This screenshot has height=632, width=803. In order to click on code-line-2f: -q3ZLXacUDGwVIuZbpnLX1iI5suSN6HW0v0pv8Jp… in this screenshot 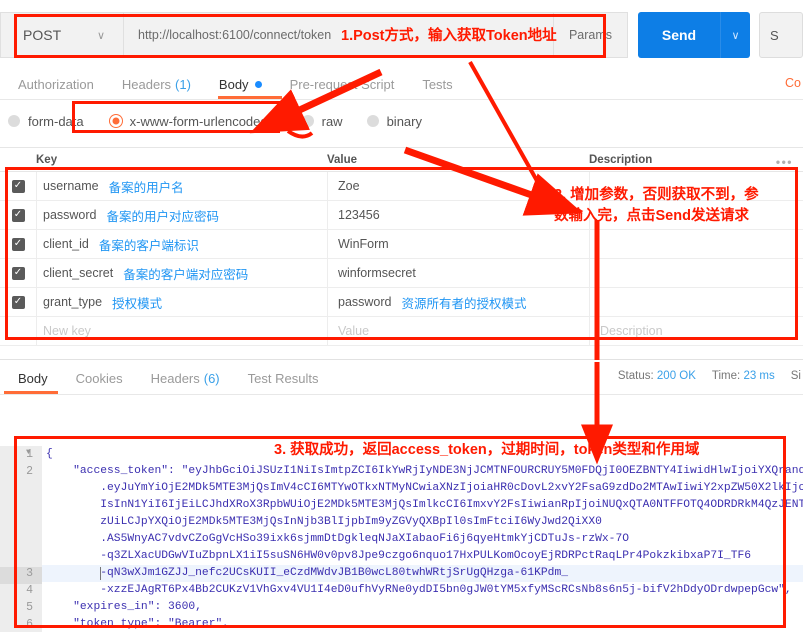, I will do `click(399, 556)`.